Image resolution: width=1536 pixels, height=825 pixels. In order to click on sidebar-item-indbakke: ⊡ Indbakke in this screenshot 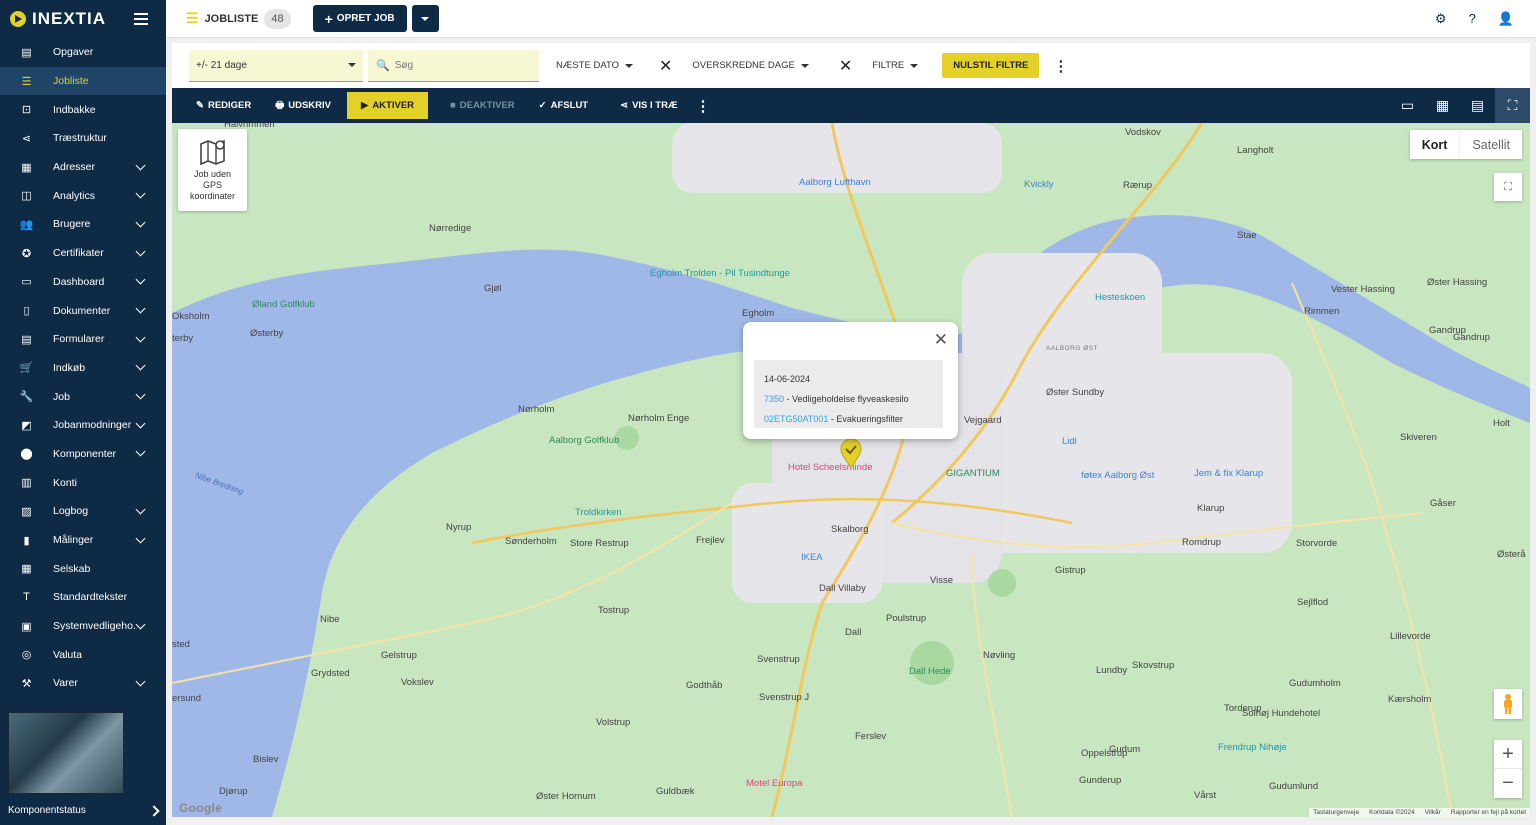, I will do `click(83, 109)`.